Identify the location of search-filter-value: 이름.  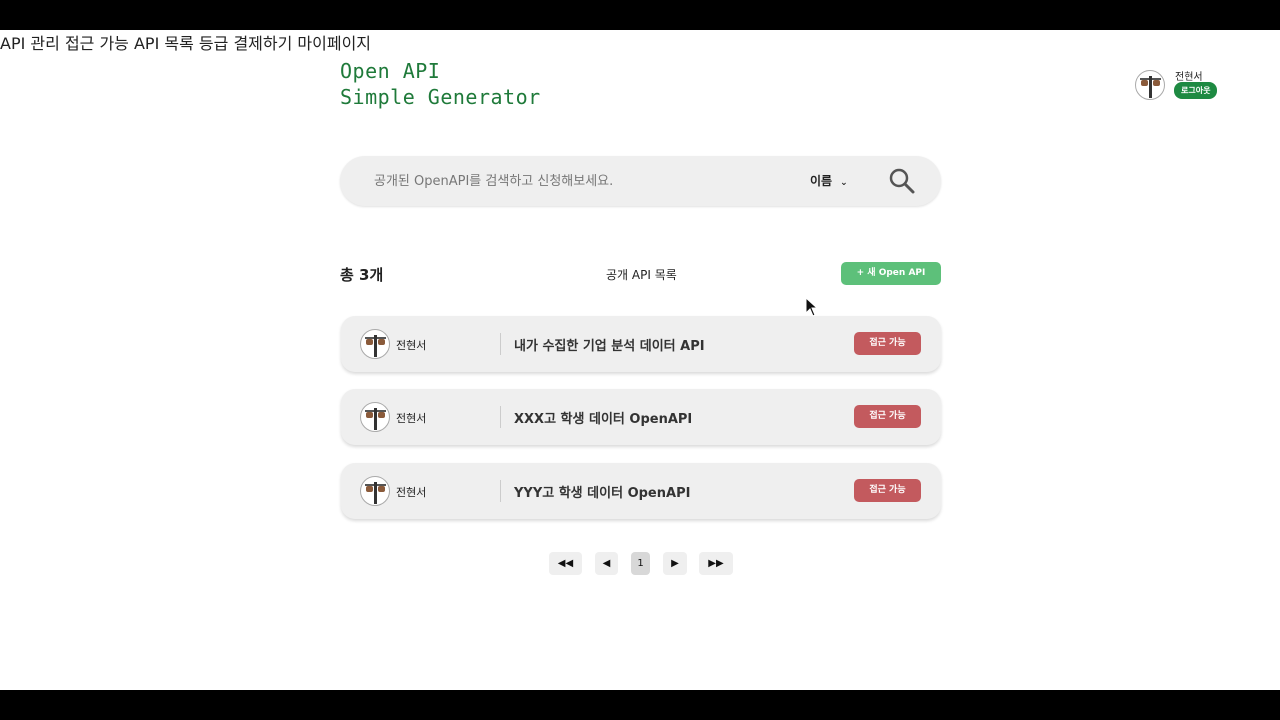
(821, 181).